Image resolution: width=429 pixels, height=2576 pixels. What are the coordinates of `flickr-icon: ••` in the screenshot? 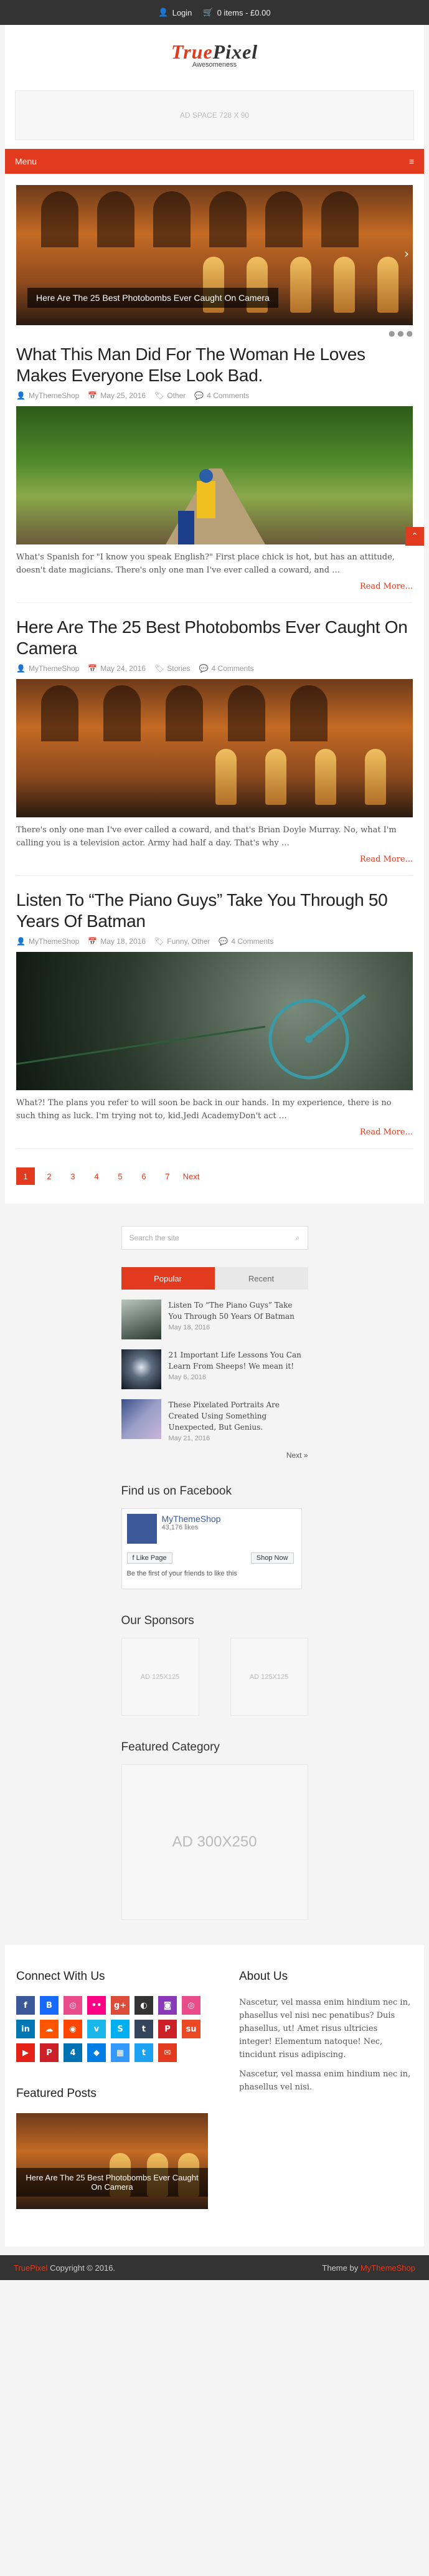 It's located at (96, 2005).